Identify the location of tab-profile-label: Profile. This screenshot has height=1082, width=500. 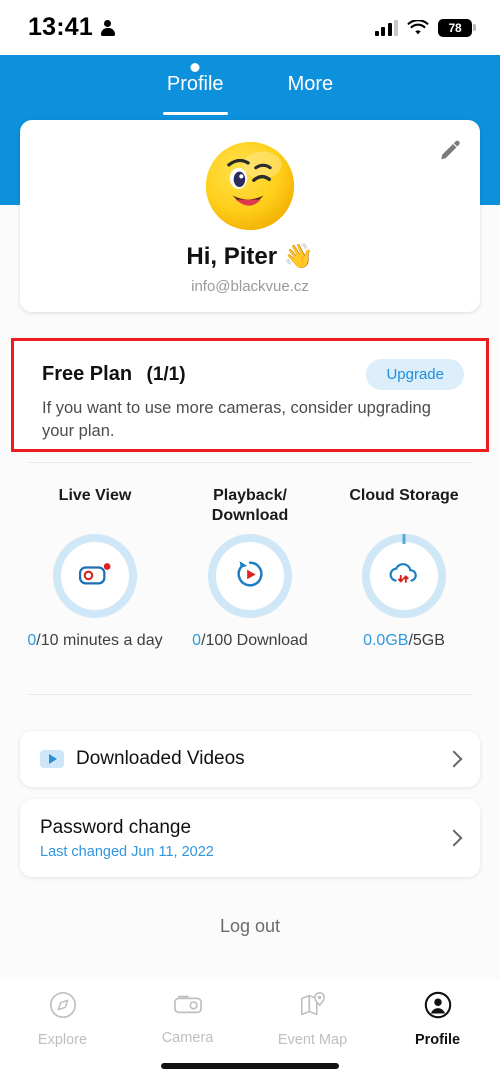
(195, 84).